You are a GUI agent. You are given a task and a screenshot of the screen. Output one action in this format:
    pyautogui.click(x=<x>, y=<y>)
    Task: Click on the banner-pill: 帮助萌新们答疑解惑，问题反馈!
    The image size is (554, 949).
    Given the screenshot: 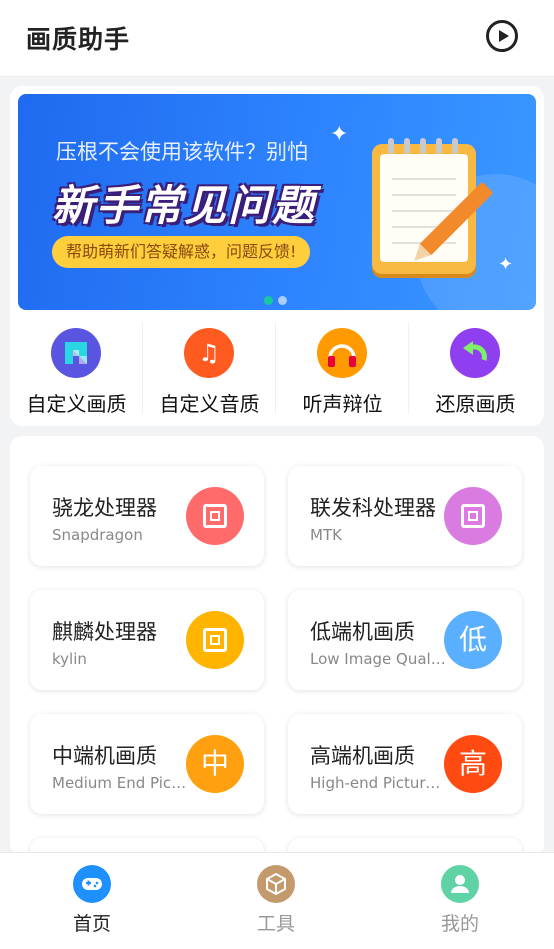 What is the action you would take?
    pyautogui.click(x=181, y=252)
    